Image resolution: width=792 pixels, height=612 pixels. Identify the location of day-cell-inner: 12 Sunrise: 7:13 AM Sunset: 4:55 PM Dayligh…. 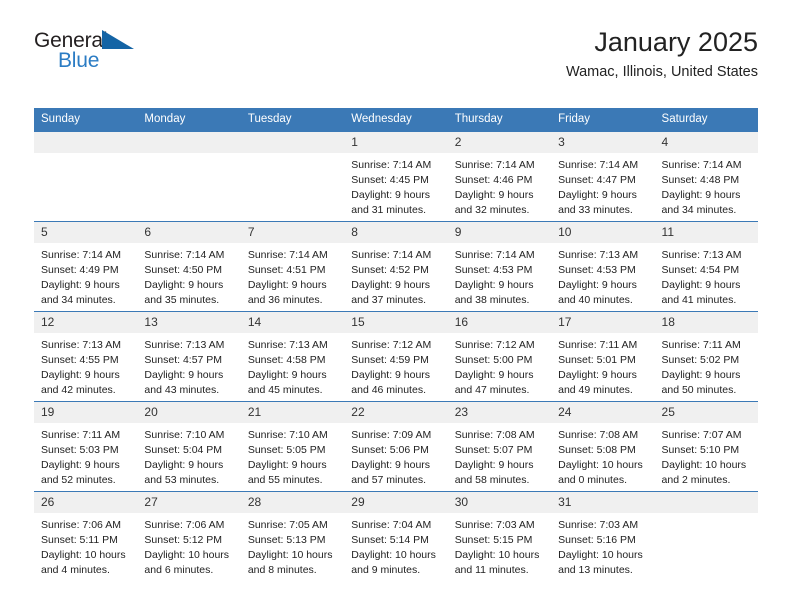
(86, 356).